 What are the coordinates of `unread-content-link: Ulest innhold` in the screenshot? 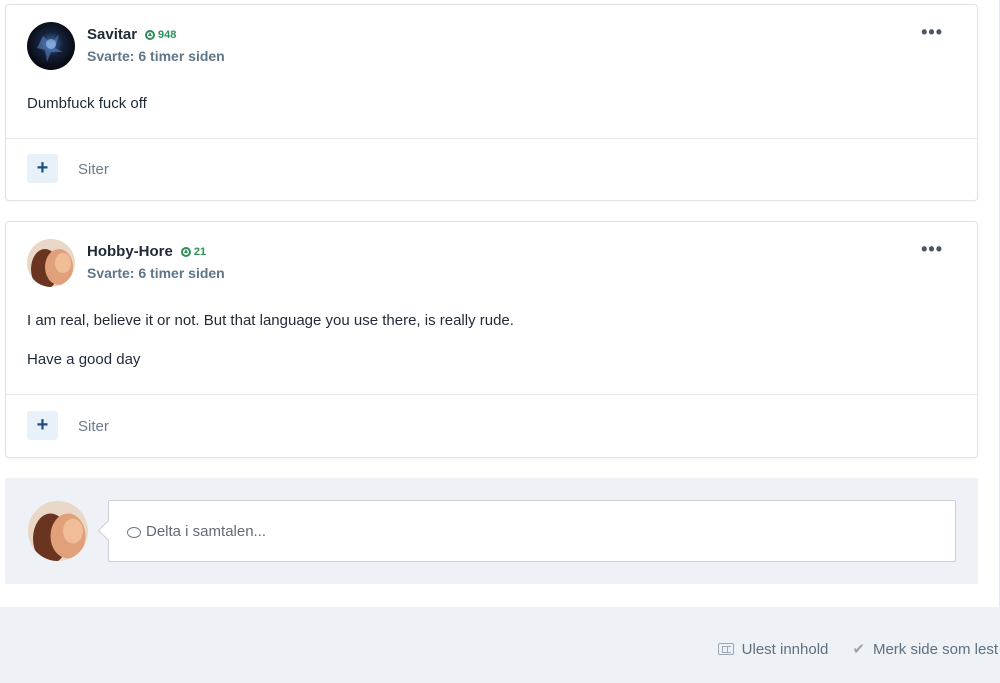 It's located at (773, 649).